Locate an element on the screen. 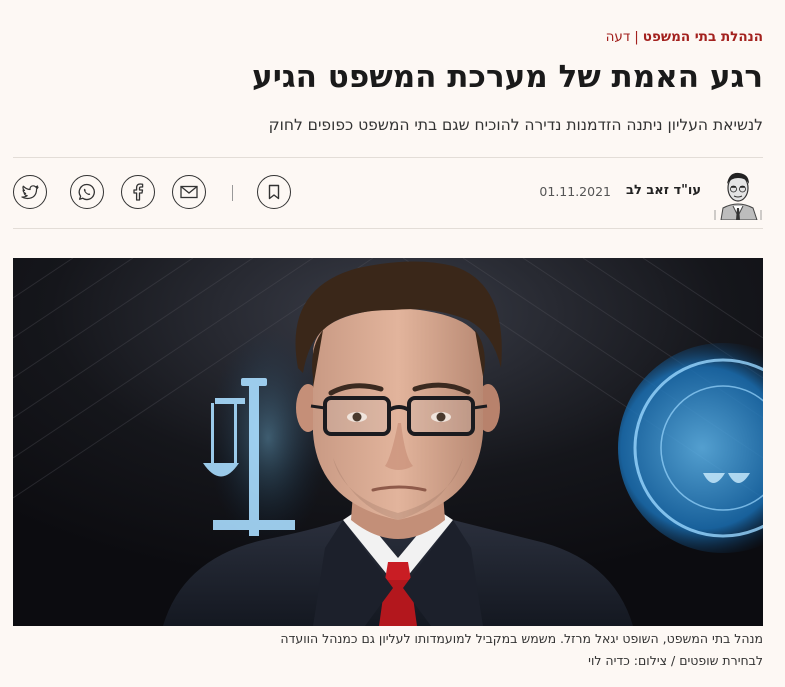  bookmark-button is located at coordinates (274, 192).